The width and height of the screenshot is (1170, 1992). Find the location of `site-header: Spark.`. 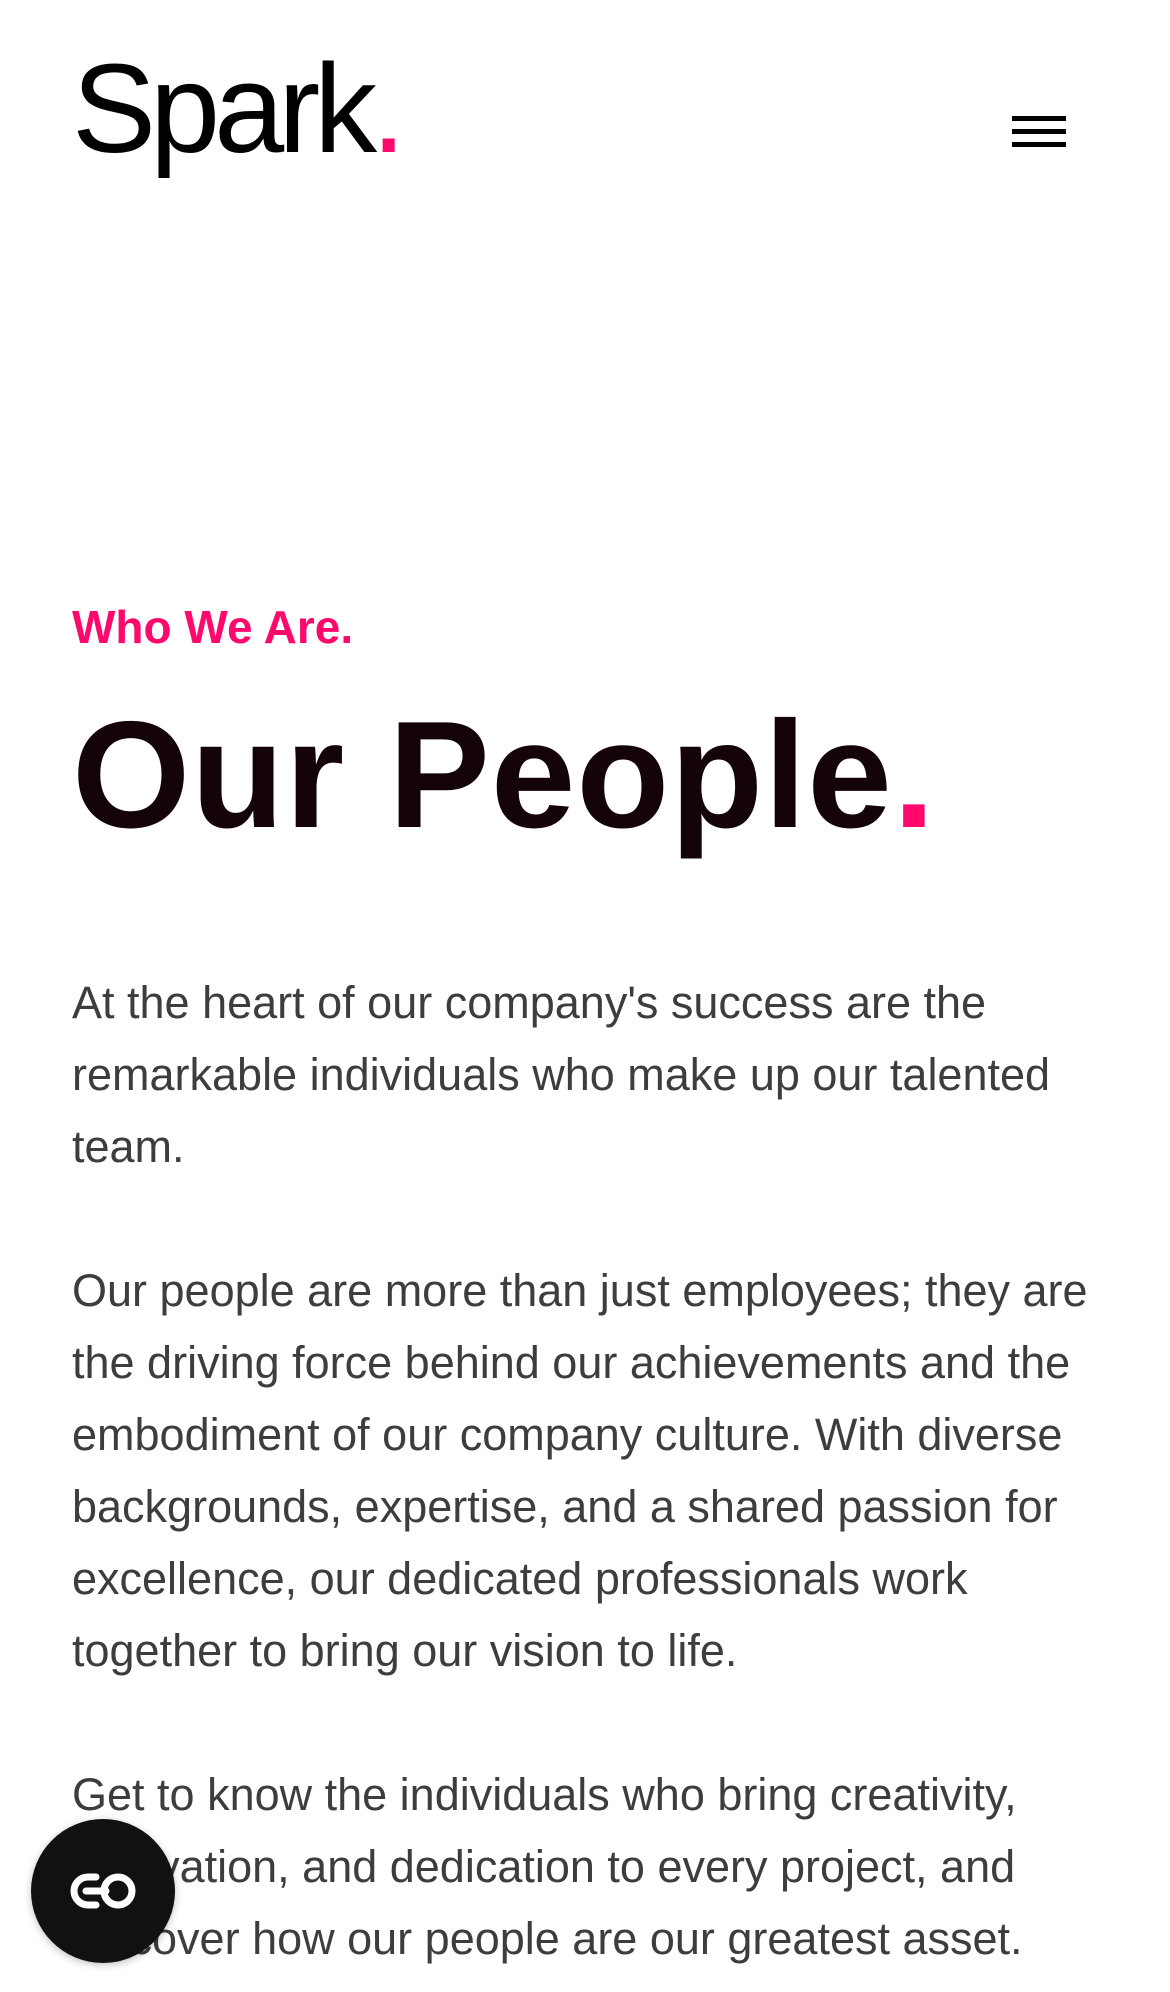

site-header: Spark. is located at coordinates (585, 120).